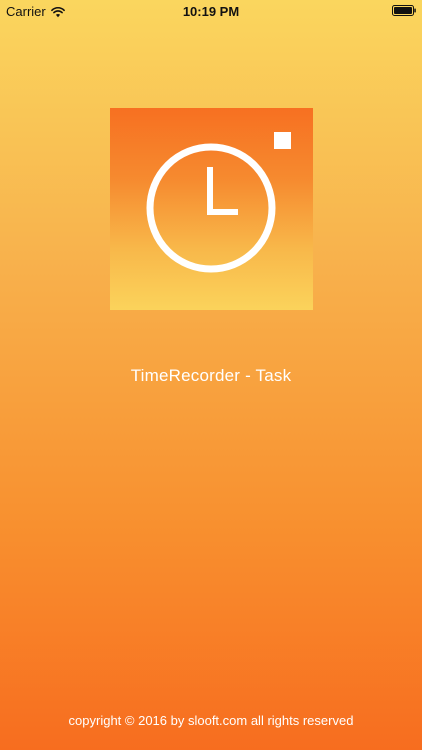 This screenshot has width=422, height=750. I want to click on app-title: TimeRecorder - Task, so click(211, 375).